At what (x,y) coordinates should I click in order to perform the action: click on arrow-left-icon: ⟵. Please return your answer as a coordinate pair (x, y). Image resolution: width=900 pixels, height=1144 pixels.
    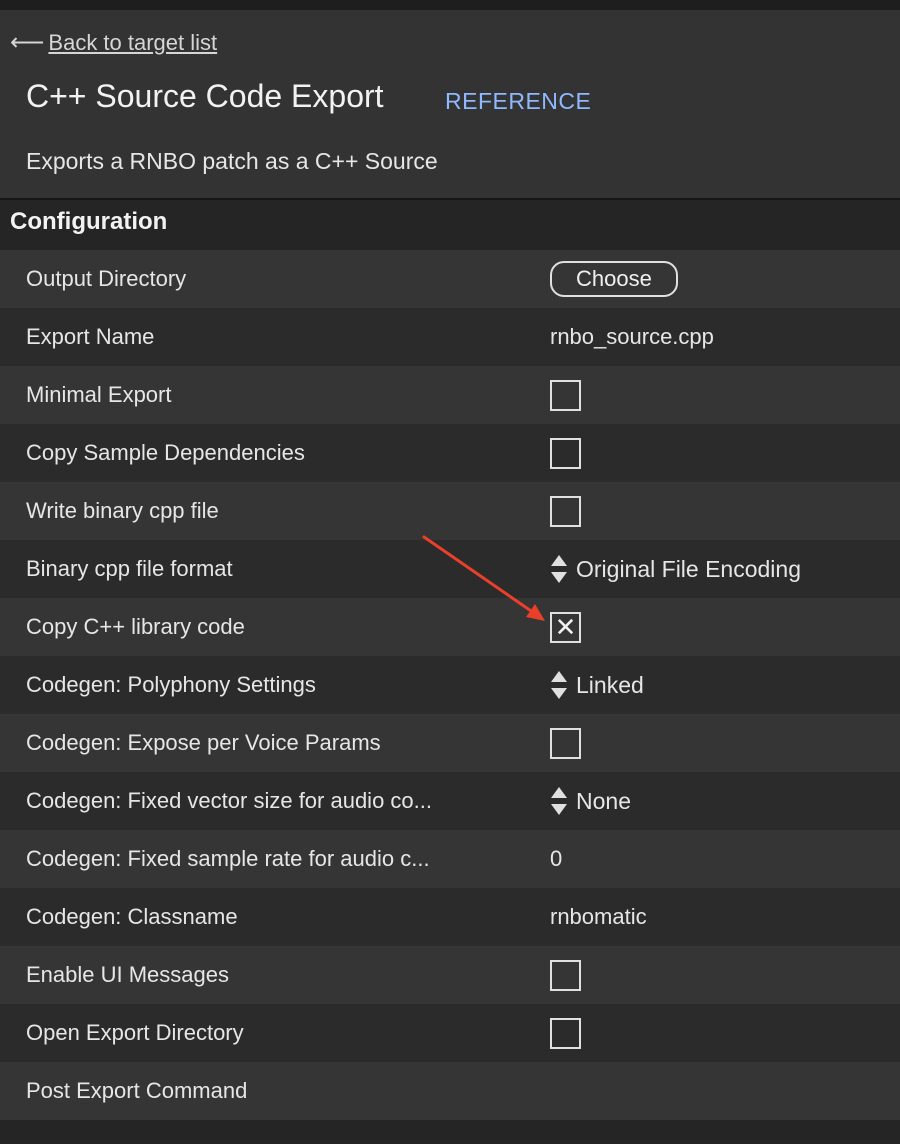
    Looking at the image, I should click on (27, 42).